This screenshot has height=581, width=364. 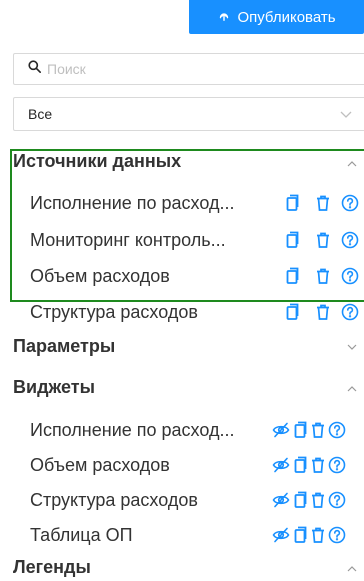 I want to click on widget-item: Структура расходов, so click(x=114, y=500).